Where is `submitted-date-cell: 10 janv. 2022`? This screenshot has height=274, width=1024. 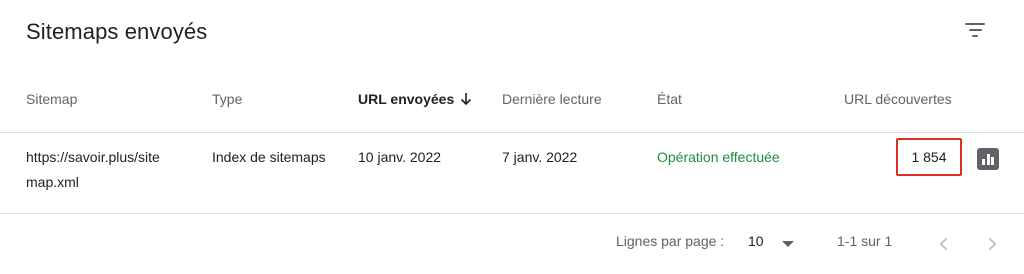 submitted-date-cell: 10 janv. 2022 is located at coordinates (400, 157).